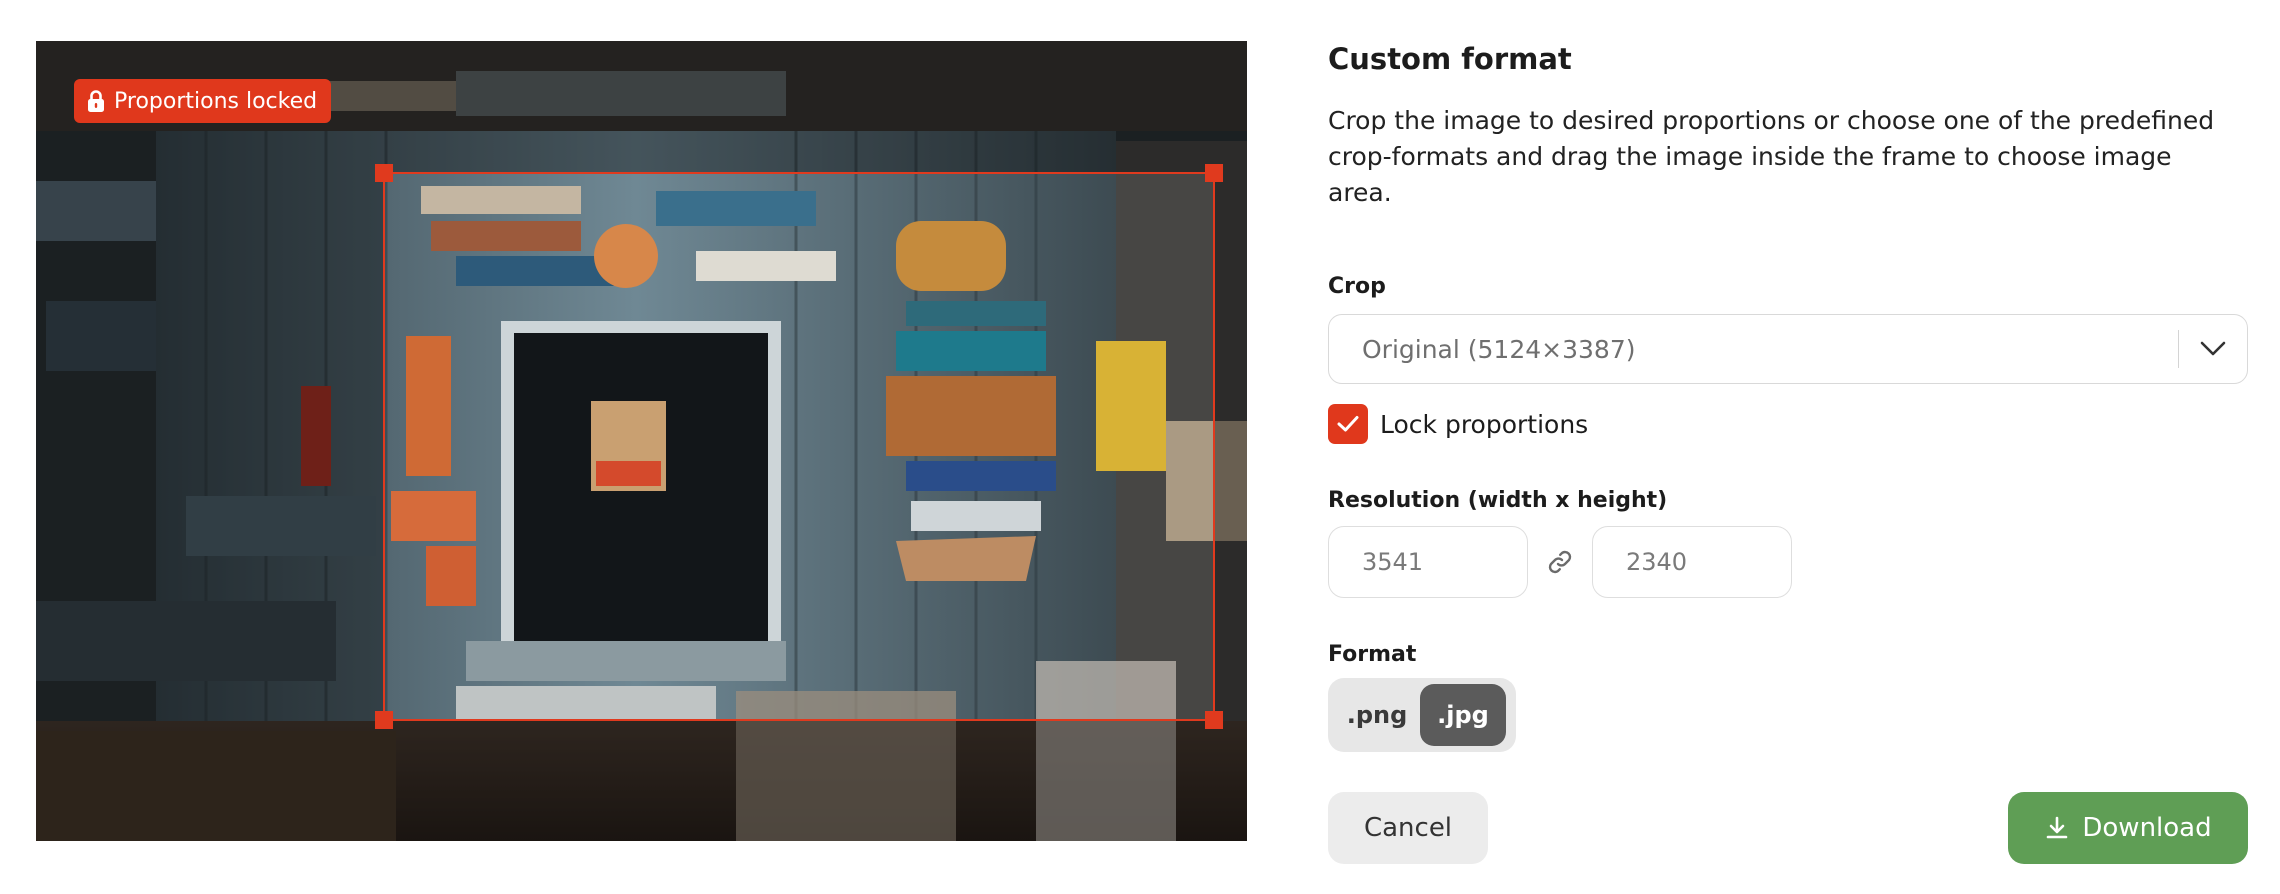 Image resolution: width=2280 pixels, height=894 pixels. I want to click on check-icon, so click(1348, 424).